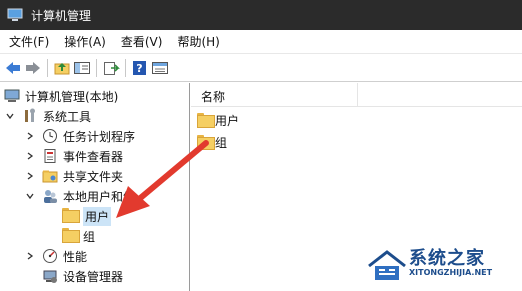 The width and height of the screenshot is (522, 291). Describe the element at coordinates (99, 196) in the screenshot. I see `tree-item-label: 本地用户和组` at that location.